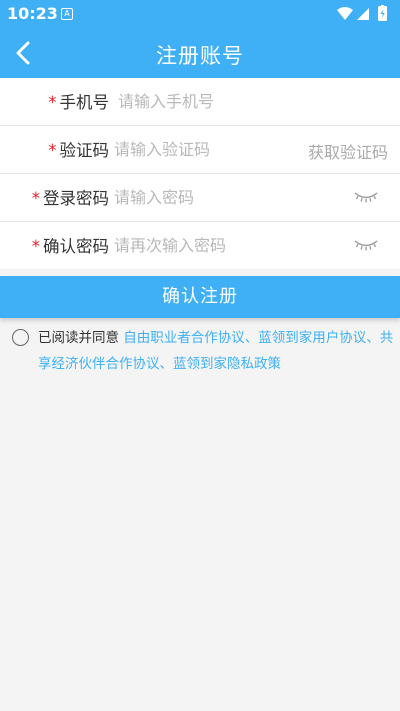 The image size is (400, 711). I want to click on password-row: * 登录密码, so click(200, 198).